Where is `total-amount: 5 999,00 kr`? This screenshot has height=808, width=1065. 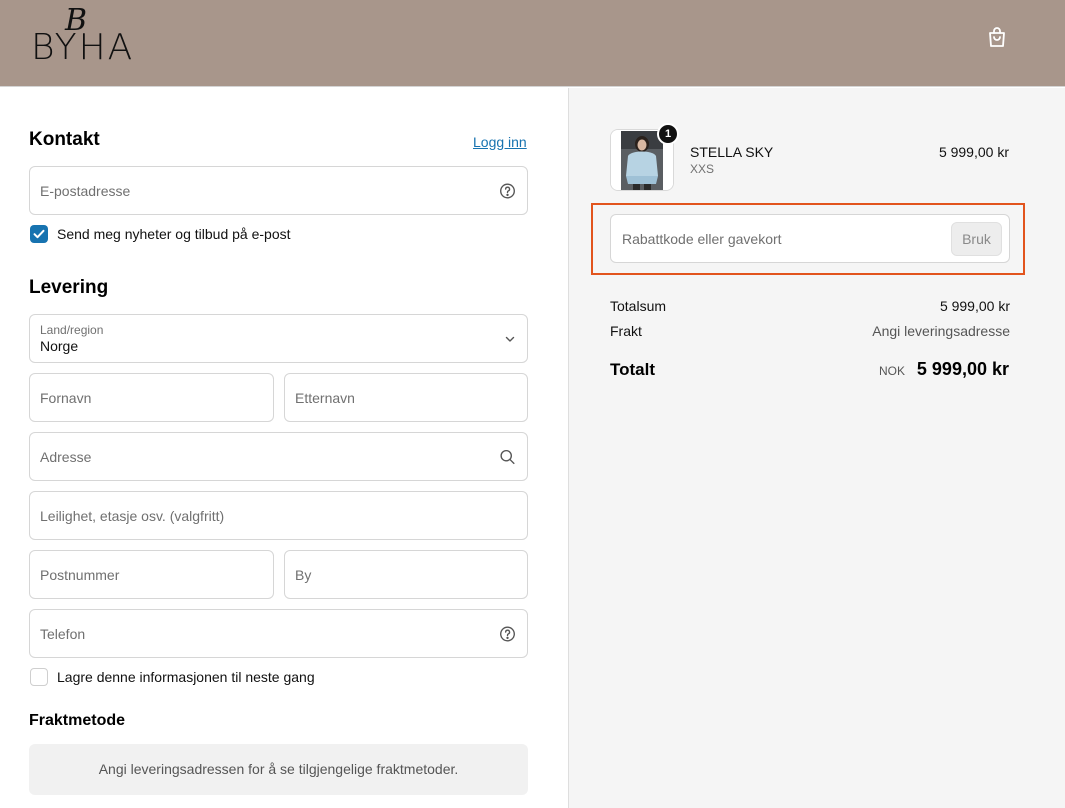
total-amount: 5 999,00 kr is located at coordinates (962, 369).